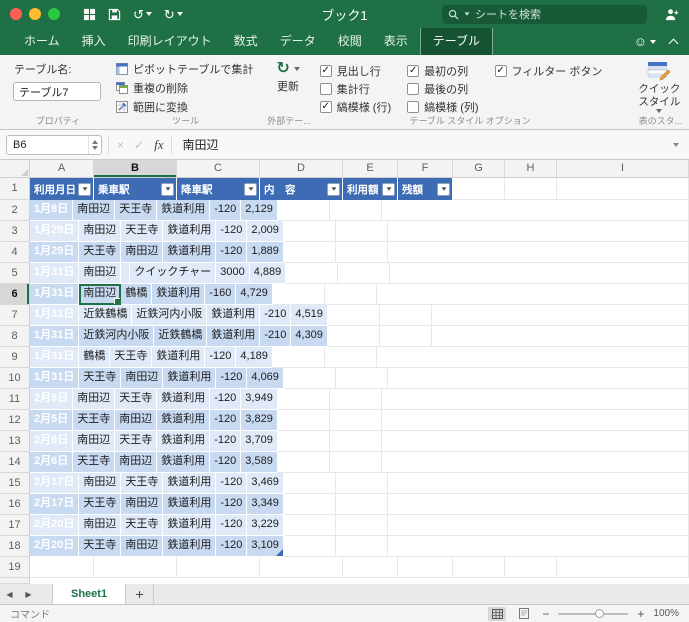  Describe the element at coordinates (226, 462) in the screenshot. I see `cell-E14: -120` at that location.